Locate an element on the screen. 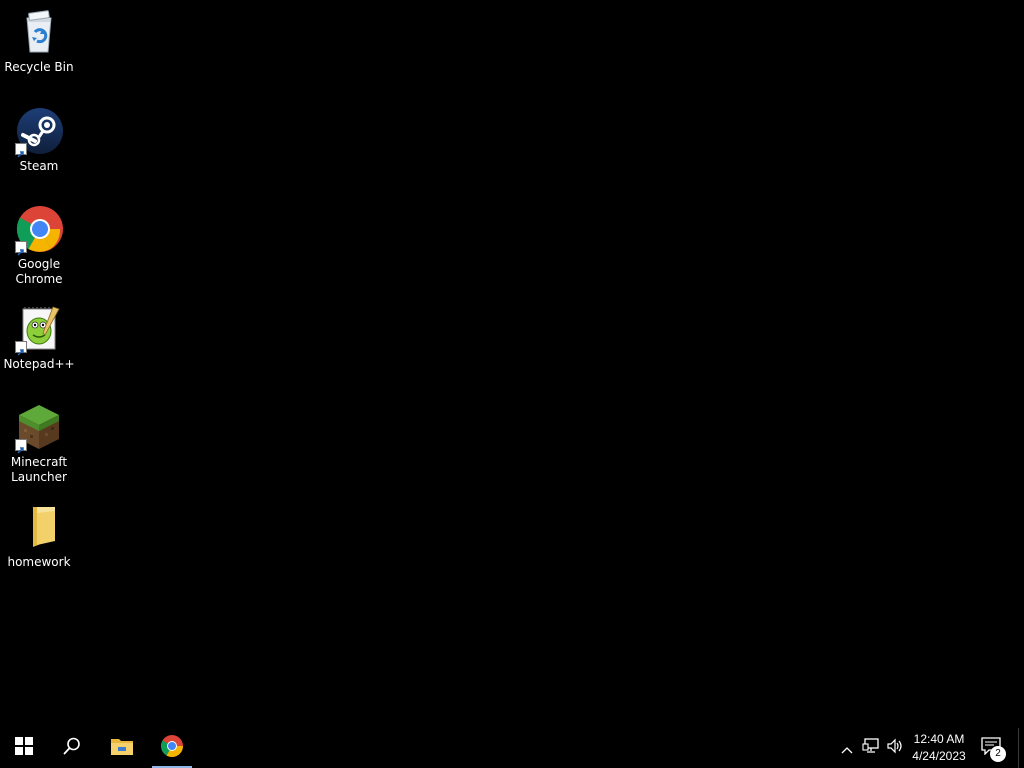  network-icon is located at coordinates (871, 748).